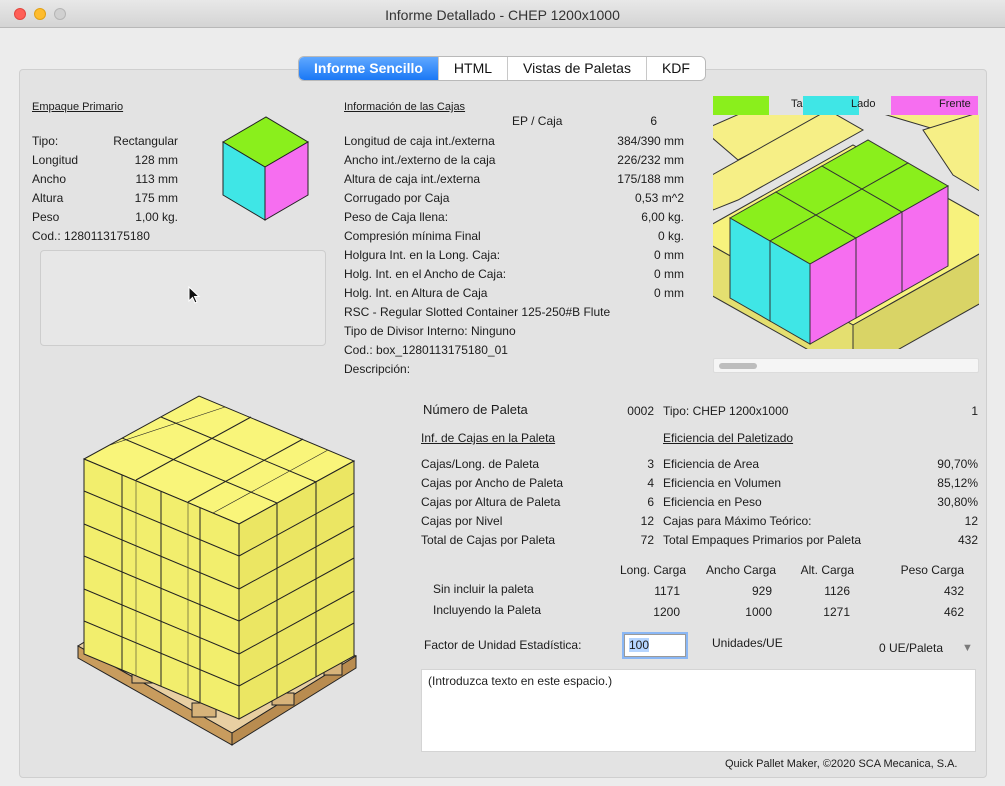  Describe the element at coordinates (650, 483) in the screenshot. I see `pallet-box-value: 4` at that location.